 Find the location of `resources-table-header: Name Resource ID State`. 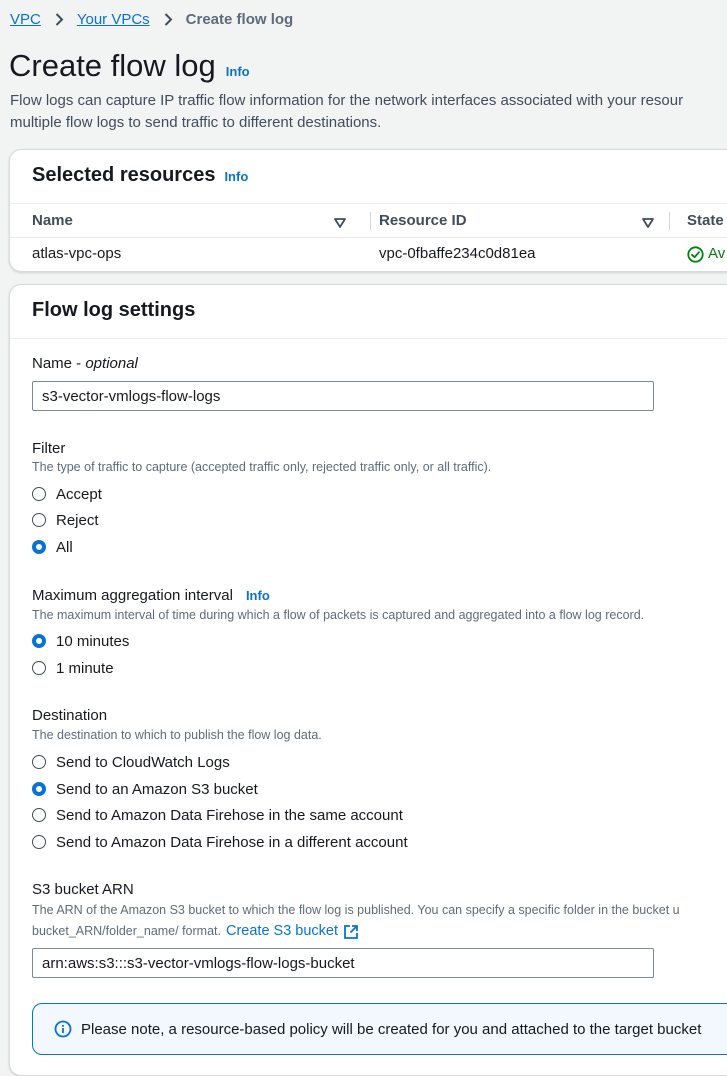

resources-table-header: Name Resource ID State is located at coordinates (368, 220).